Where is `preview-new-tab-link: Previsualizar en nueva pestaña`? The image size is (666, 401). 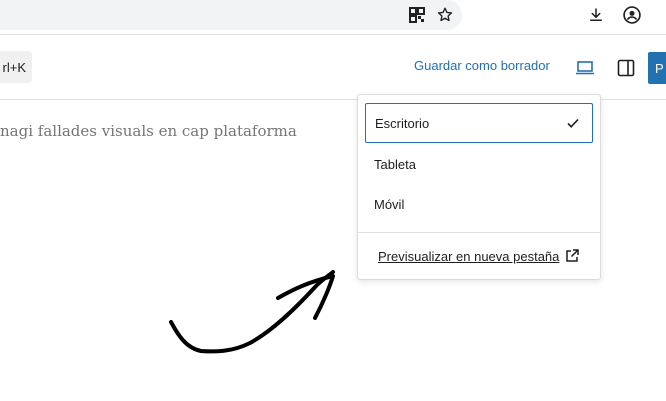 preview-new-tab-link: Previsualizar en nueva pestaña is located at coordinates (479, 256).